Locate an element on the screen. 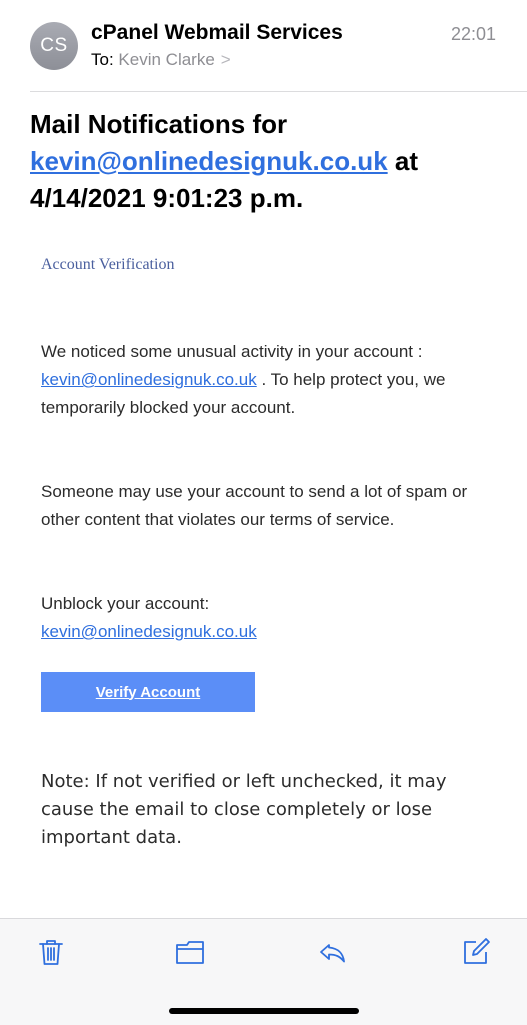 This screenshot has width=527, height=1025. compose-icon is located at coordinates (476, 952).